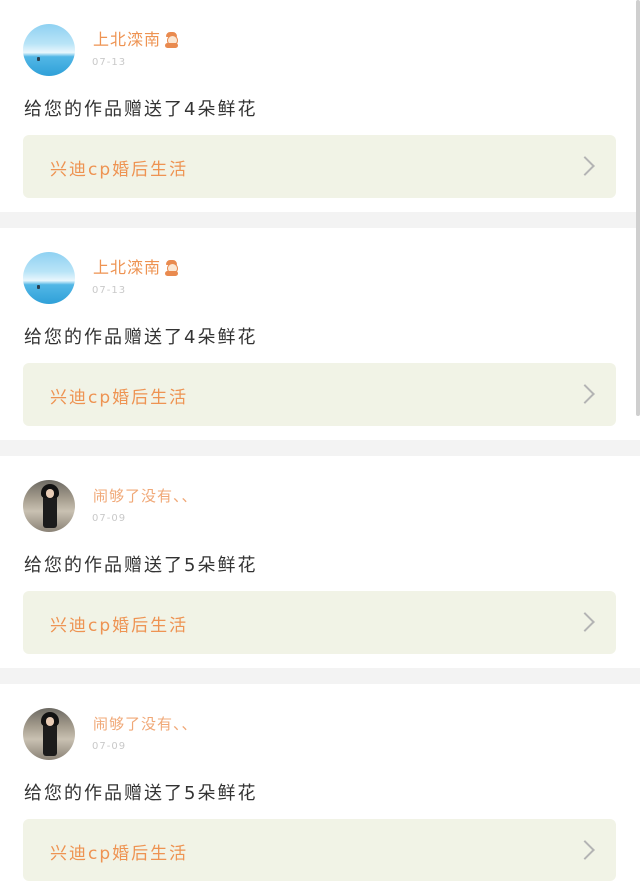  I want to click on scrollbar, so click(638, 208).